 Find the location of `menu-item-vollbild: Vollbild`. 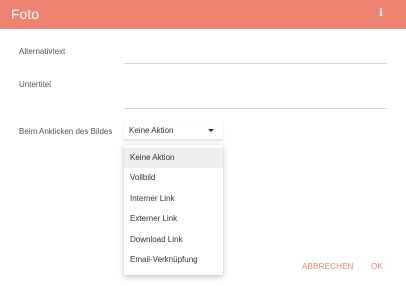

menu-item-vollbild: Vollbild is located at coordinates (173, 178).